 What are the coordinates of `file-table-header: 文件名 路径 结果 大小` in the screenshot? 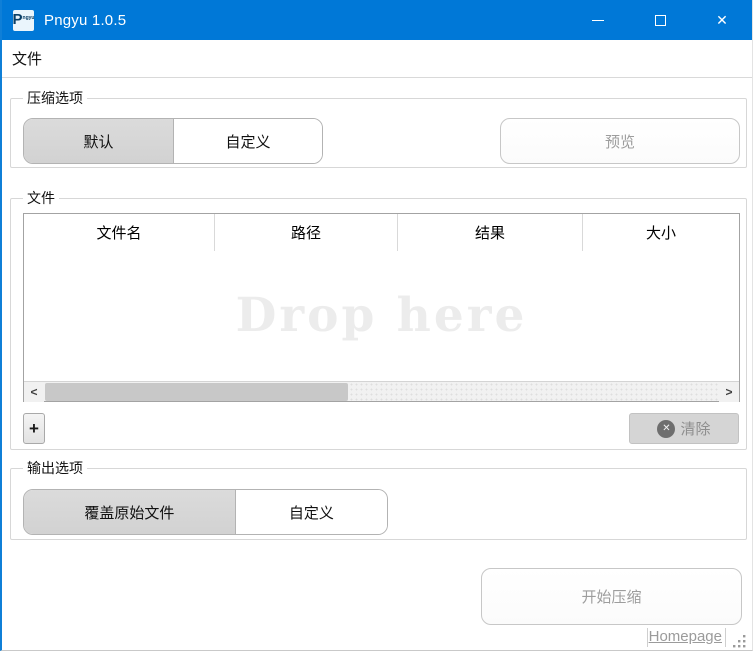 It's located at (381, 232).